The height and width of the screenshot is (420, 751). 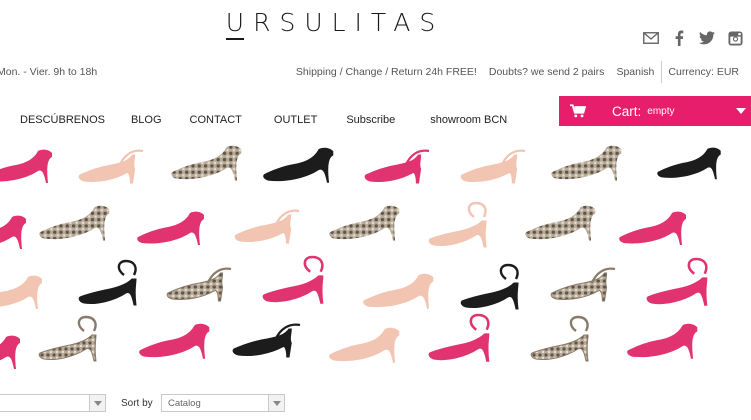 What do you see at coordinates (223, 403) in the screenshot?
I see `sort-select: Catalog` at bounding box center [223, 403].